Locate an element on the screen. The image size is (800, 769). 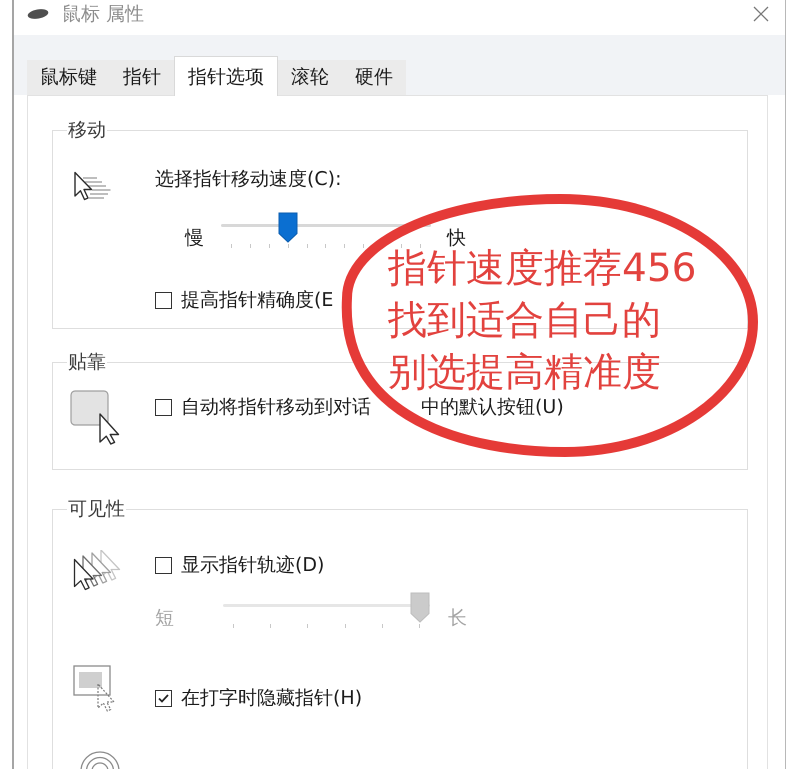
tab: 硬件 is located at coordinates (374, 77).